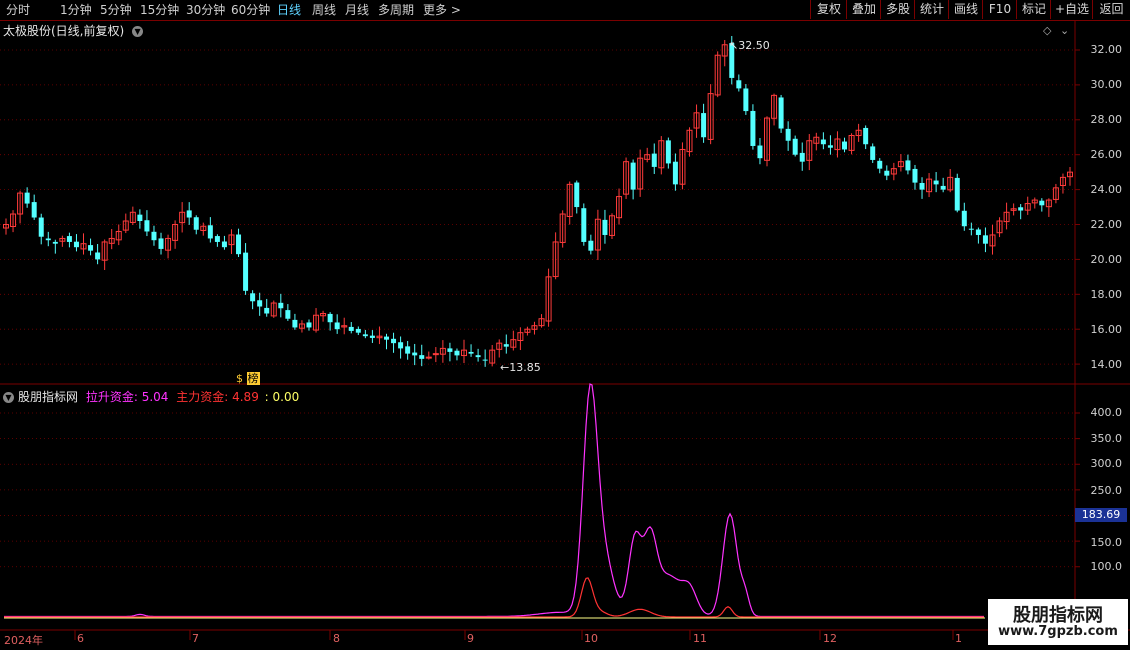 Image resolution: width=1130 pixels, height=650 pixels. Describe the element at coordinates (151, 396) in the screenshot. I see `indicator-title-bar: ▼ 股朋指标网 拉升资金: 5.04 主力资金: 4.89 : 0.00` at that location.